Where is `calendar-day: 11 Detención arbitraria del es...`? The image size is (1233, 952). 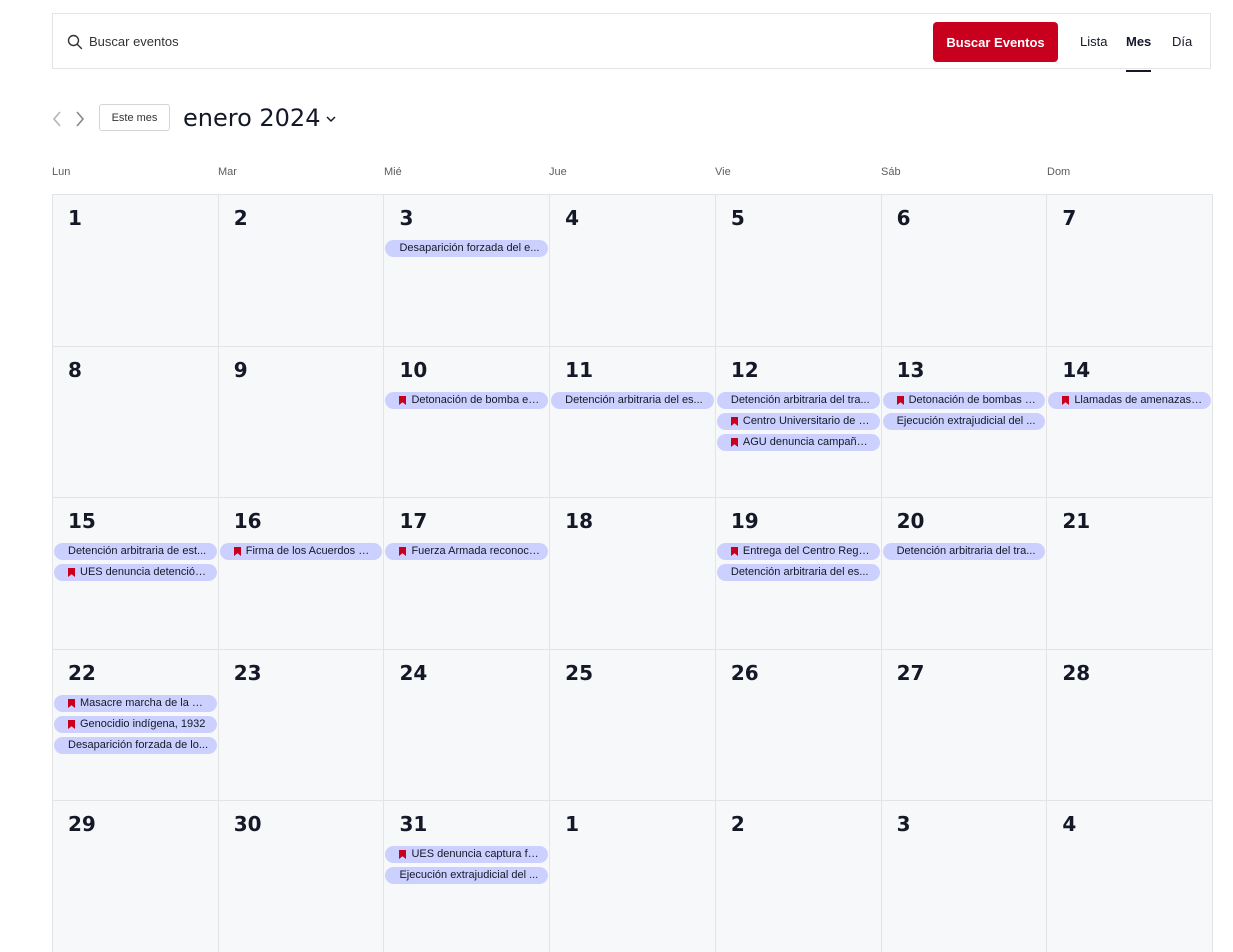 calendar-day: 11 Detención arbitraria del es... is located at coordinates (632, 421).